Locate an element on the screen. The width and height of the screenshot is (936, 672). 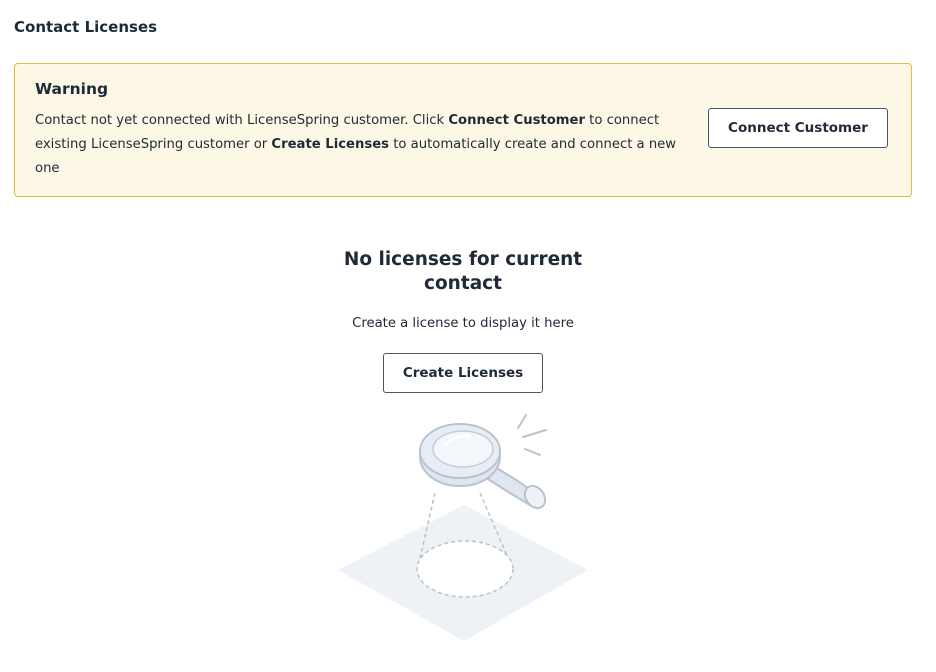
warning-title: Warning is located at coordinates (72, 89).